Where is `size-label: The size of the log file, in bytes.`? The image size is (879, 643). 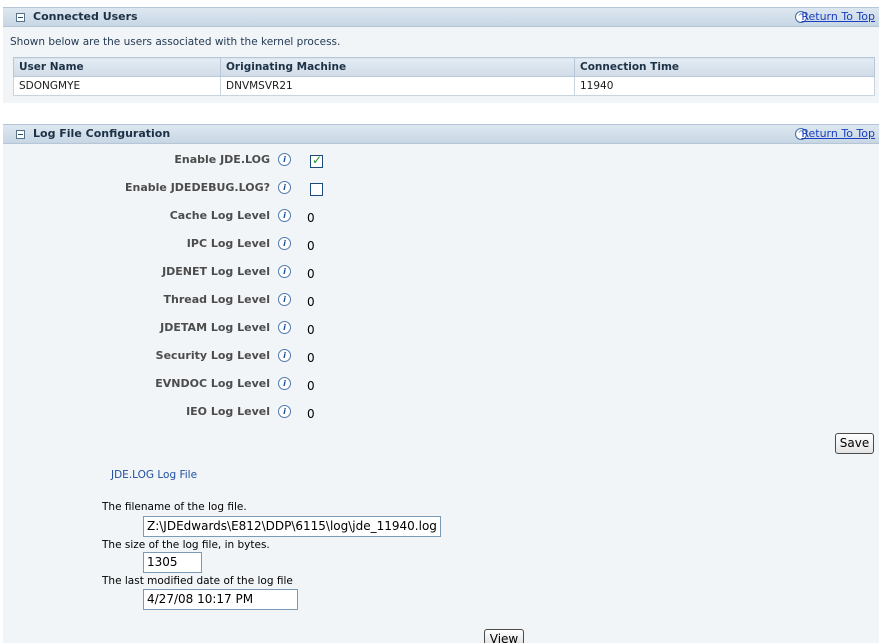
size-label: The size of the log file, in bytes. is located at coordinates (186, 545).